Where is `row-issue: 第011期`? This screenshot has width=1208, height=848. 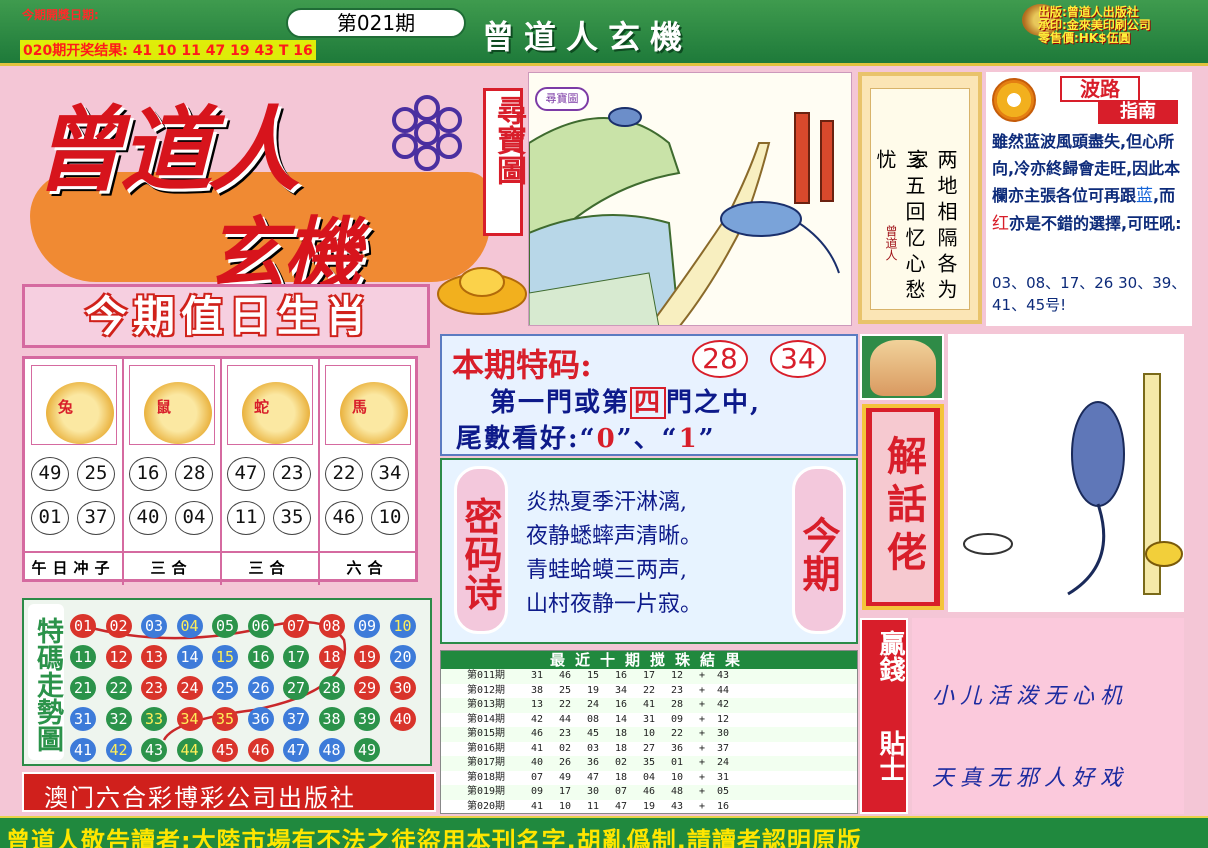 row-issue: 第011期 is located at coordinates (486, 675).